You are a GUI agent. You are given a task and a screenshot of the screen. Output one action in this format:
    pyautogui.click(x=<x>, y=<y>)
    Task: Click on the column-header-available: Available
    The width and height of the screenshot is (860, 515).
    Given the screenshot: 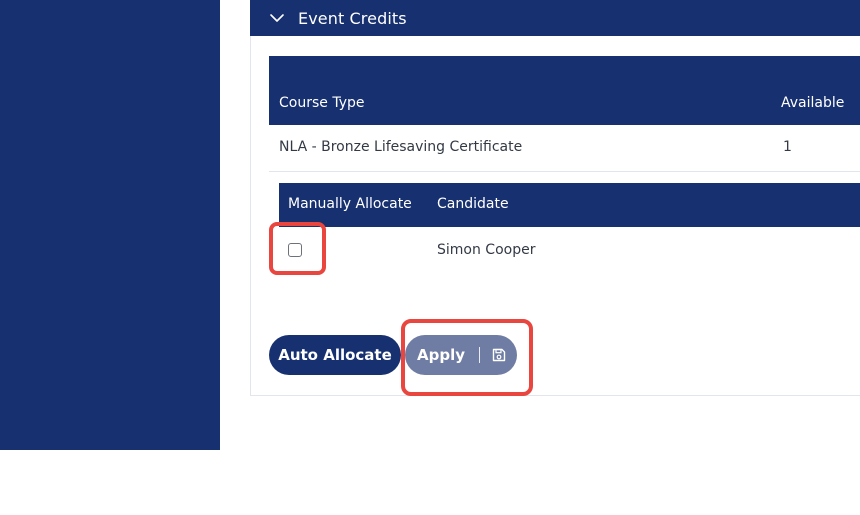 What is the action you would take?
    pyautogui.click(x=813, y=103)
    